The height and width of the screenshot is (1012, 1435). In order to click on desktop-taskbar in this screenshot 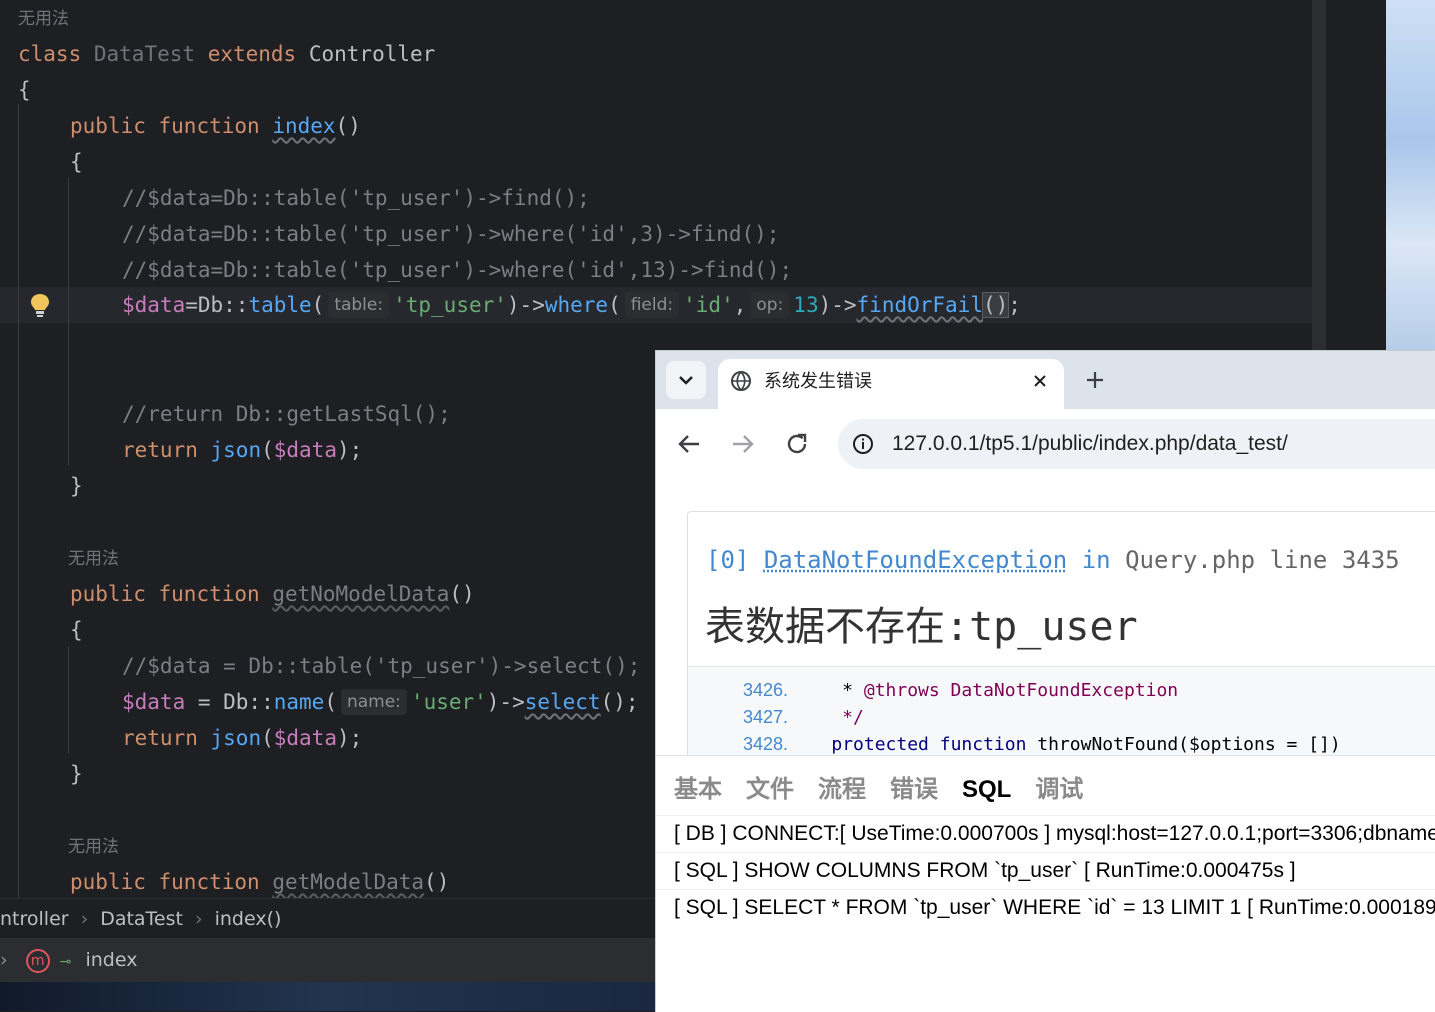, I will do `click(327, 996)`.